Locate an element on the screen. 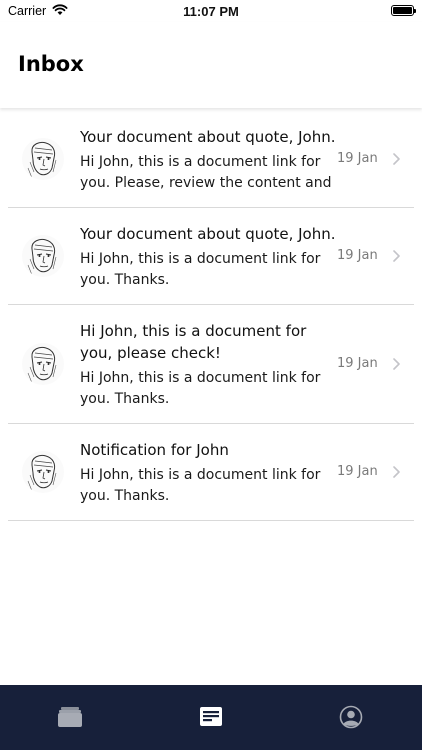 The width and height of the screenshot is (422, 750). tab-profile is located at coordinates (351, 717).